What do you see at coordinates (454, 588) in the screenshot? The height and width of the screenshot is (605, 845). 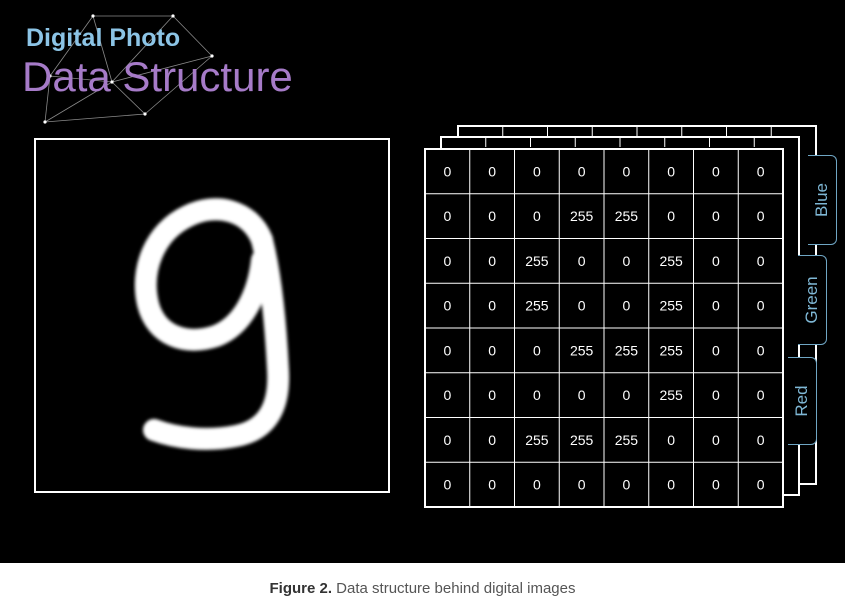 I see `caption-text: Data structure behind digital images` at bounding box center [454, 588].